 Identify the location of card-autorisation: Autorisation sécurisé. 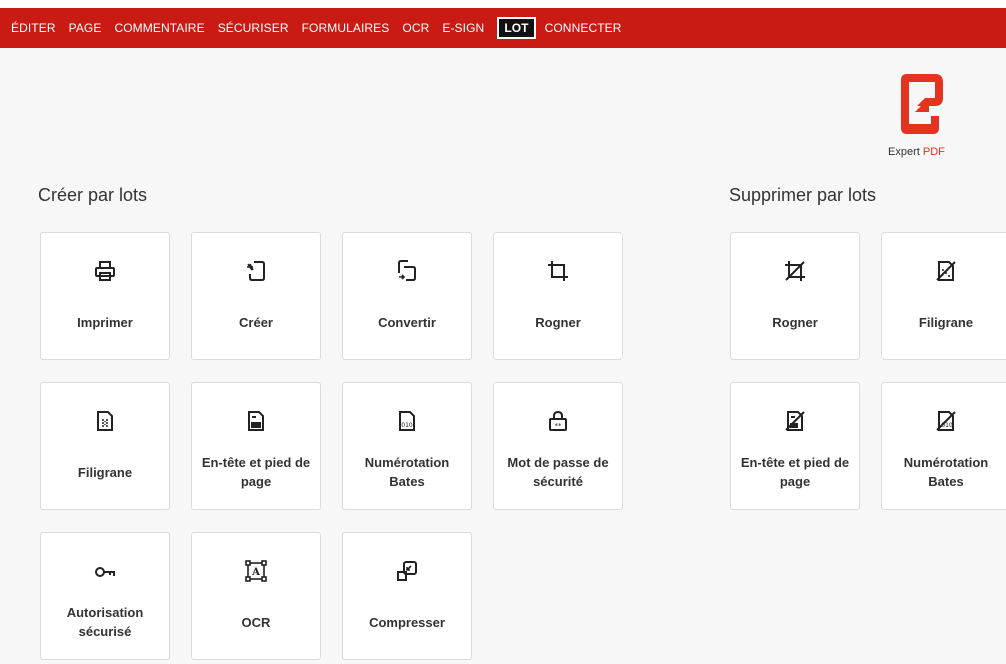
(105, 596).